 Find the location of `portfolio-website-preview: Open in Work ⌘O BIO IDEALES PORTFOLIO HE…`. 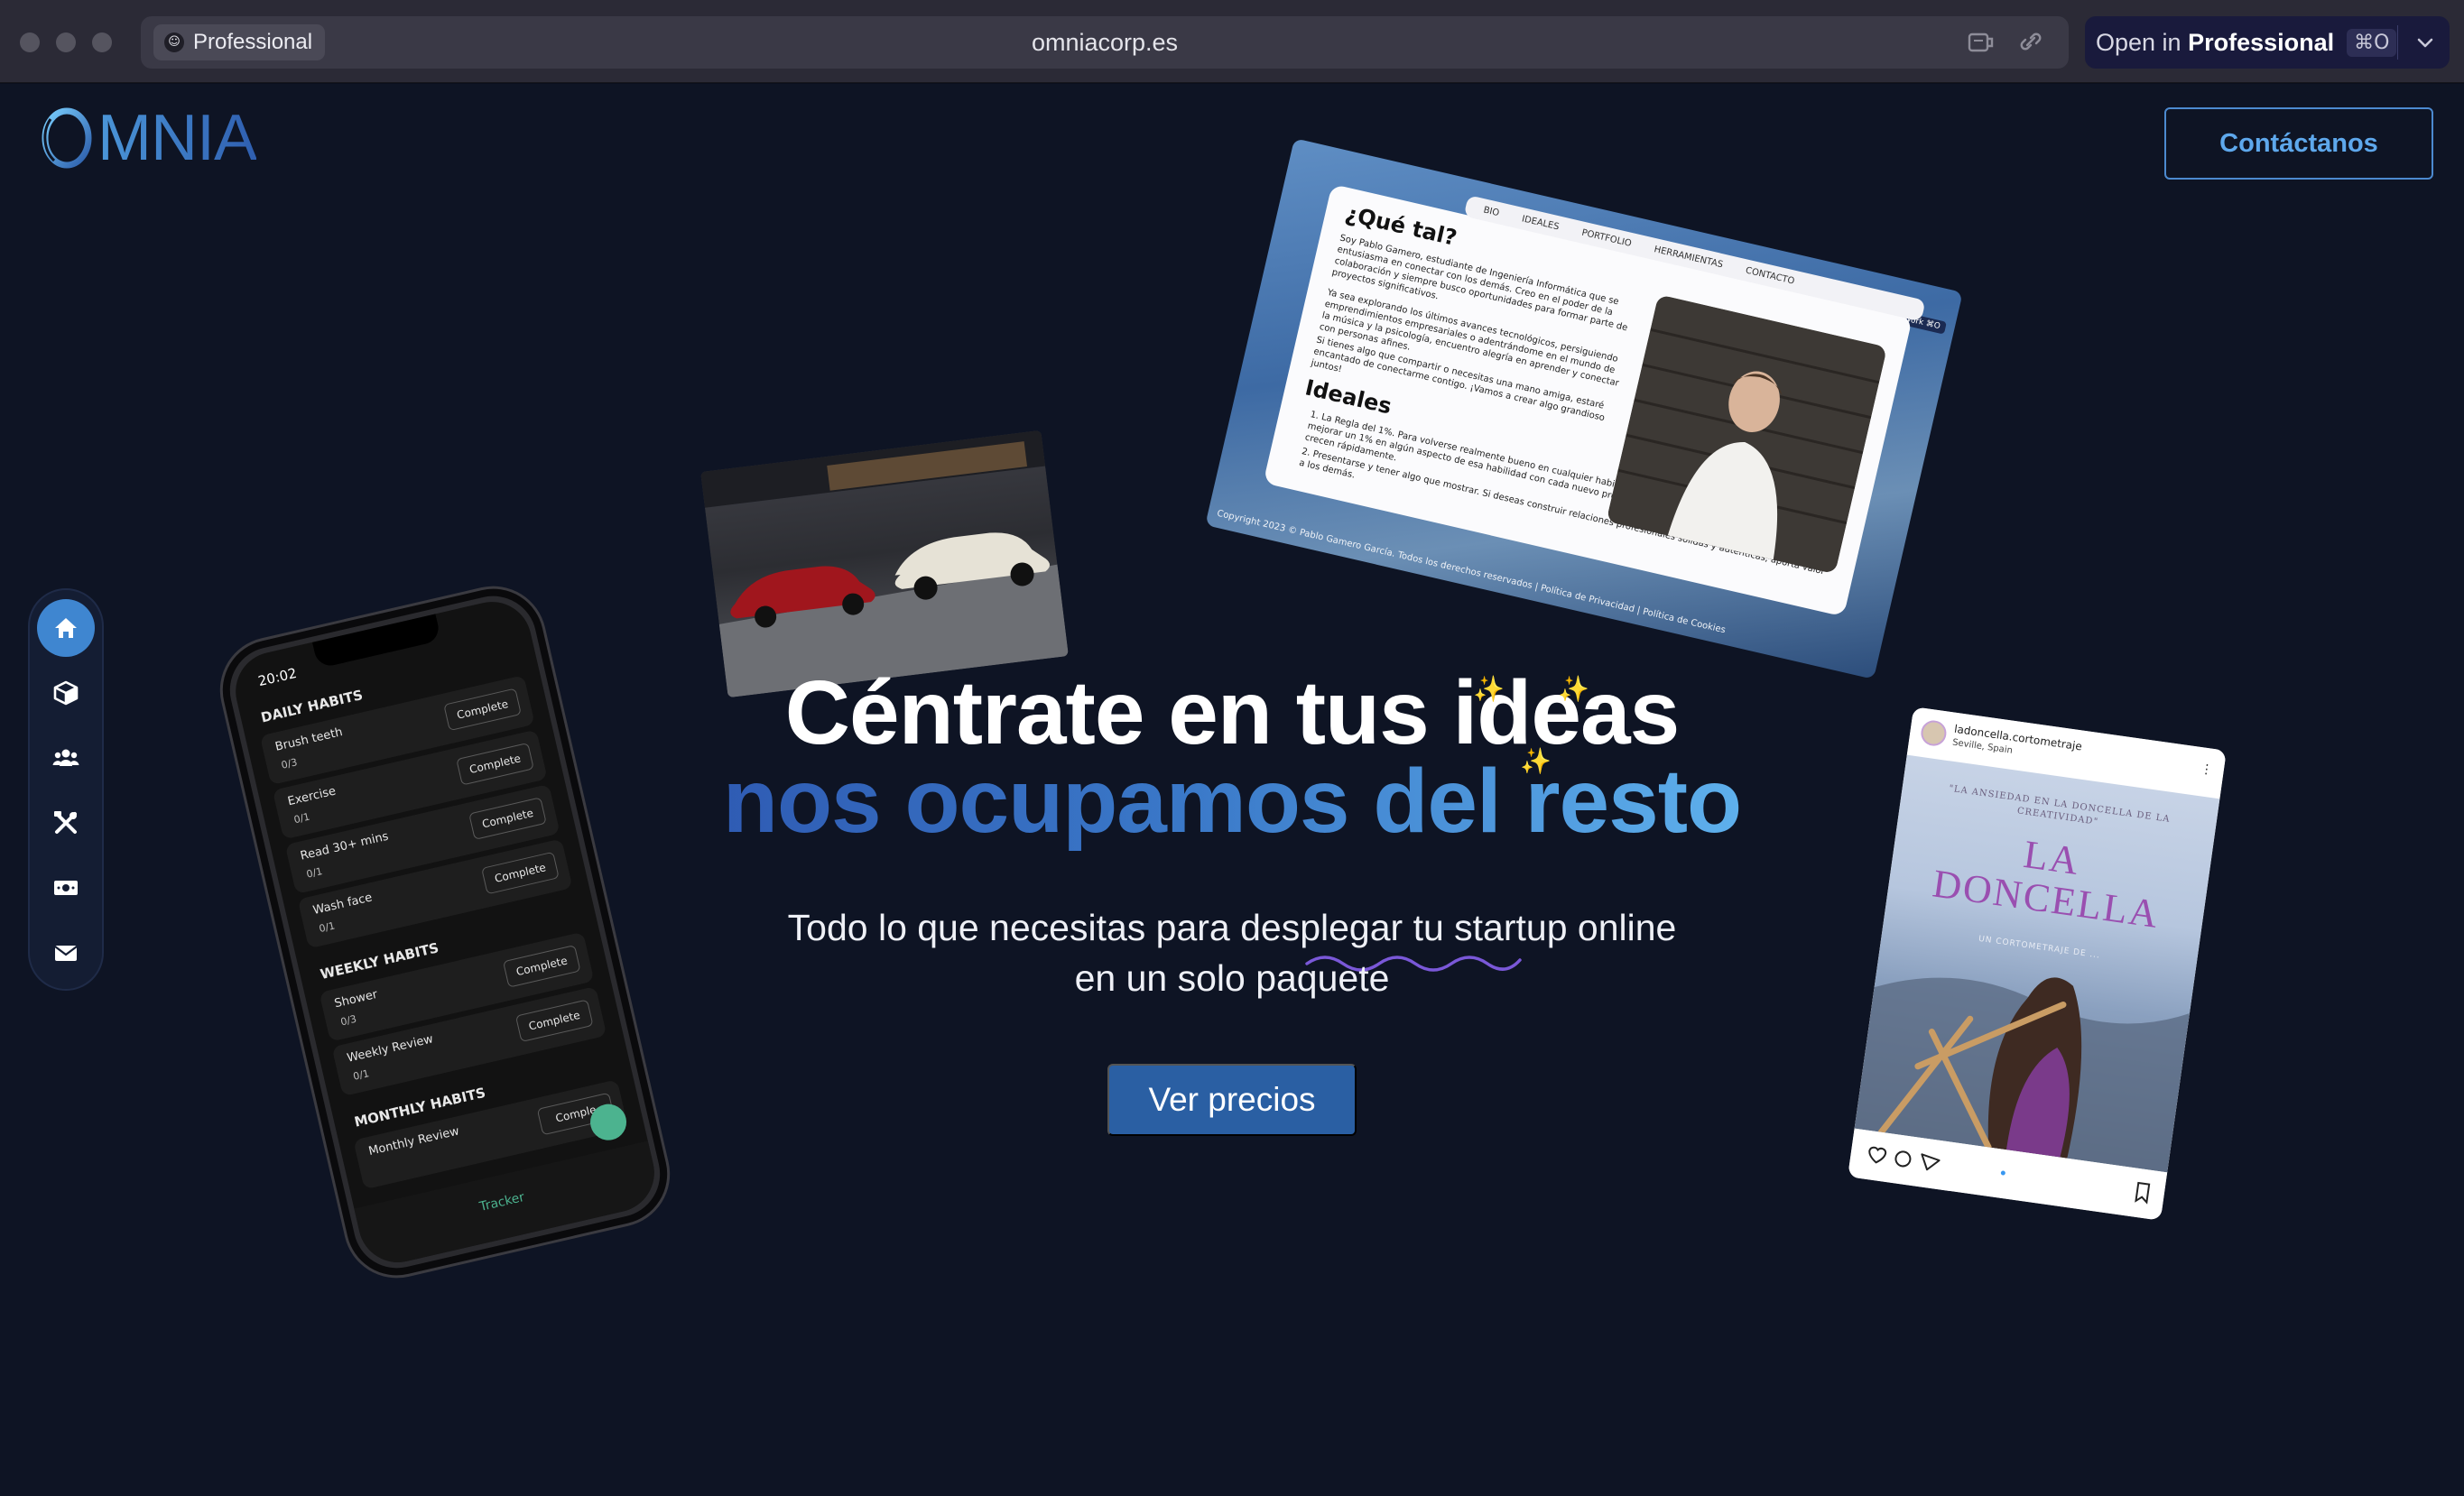

portfolio-website-preview: Open in Work ⌘O BIO IDEALES PORTFOLIO HE… is located at coordinates (1584, 408).